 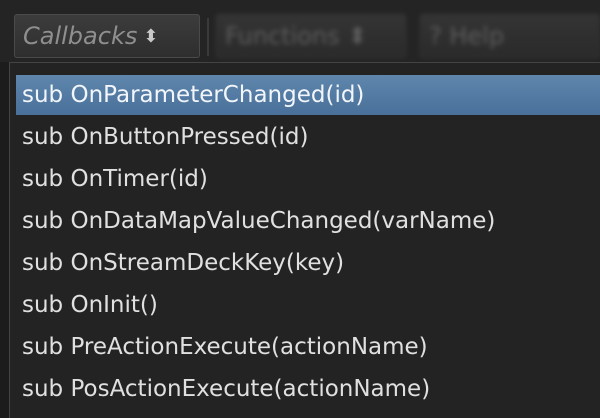 I want to click on menu-item-pre-action-execute: sub PreActionExecute(actionName), so click(x=308, y=347).